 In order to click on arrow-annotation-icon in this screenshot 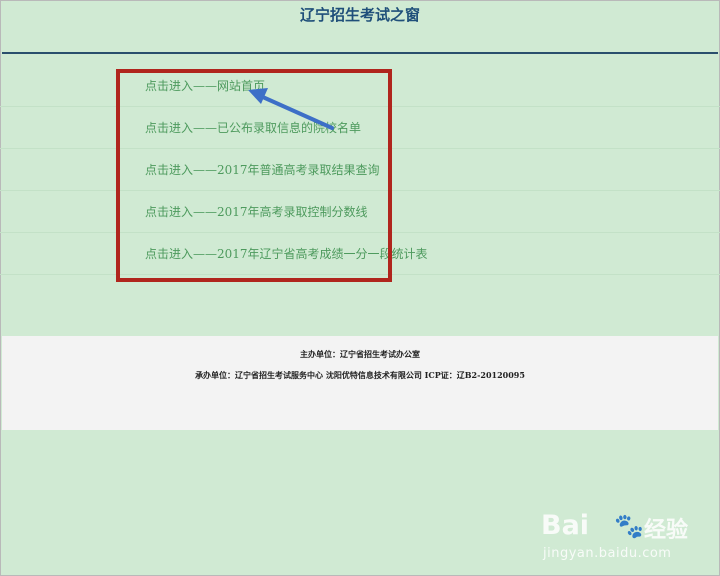, I will do `click(291, 109)`.